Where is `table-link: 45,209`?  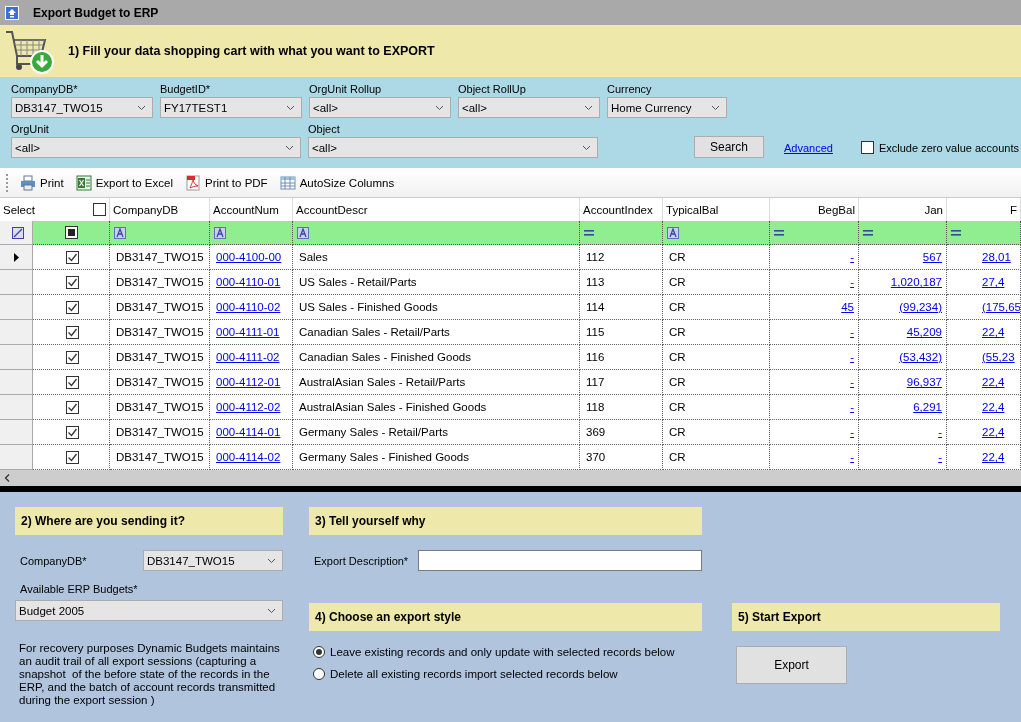
table-link: 45,209 is located at coordinates (924, 332).